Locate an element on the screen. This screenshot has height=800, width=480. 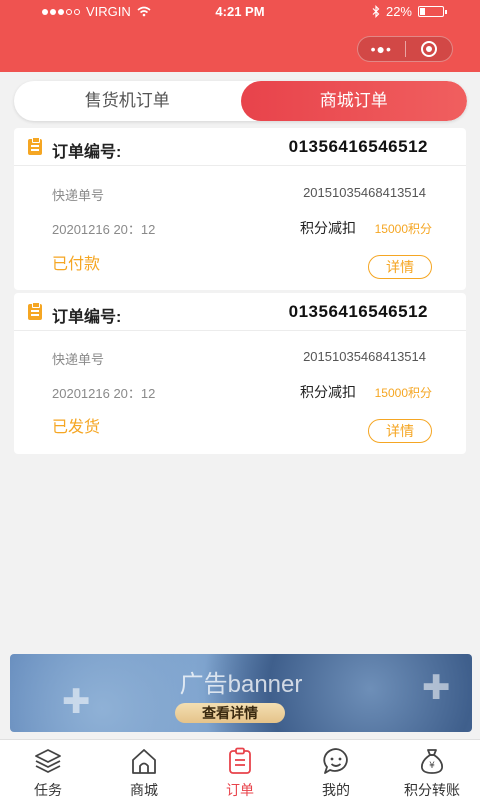
money-bag-icon: ¥ is located at coordinates (432, 761).